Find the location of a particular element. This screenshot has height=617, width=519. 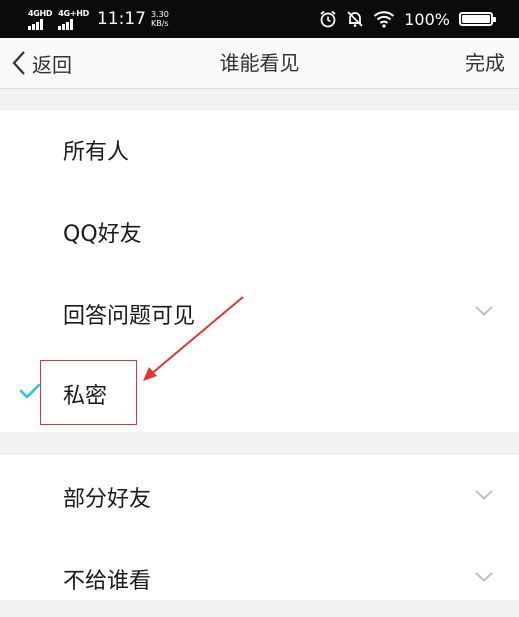

annotation-arrow-icon is located at coordinates (193, 338).